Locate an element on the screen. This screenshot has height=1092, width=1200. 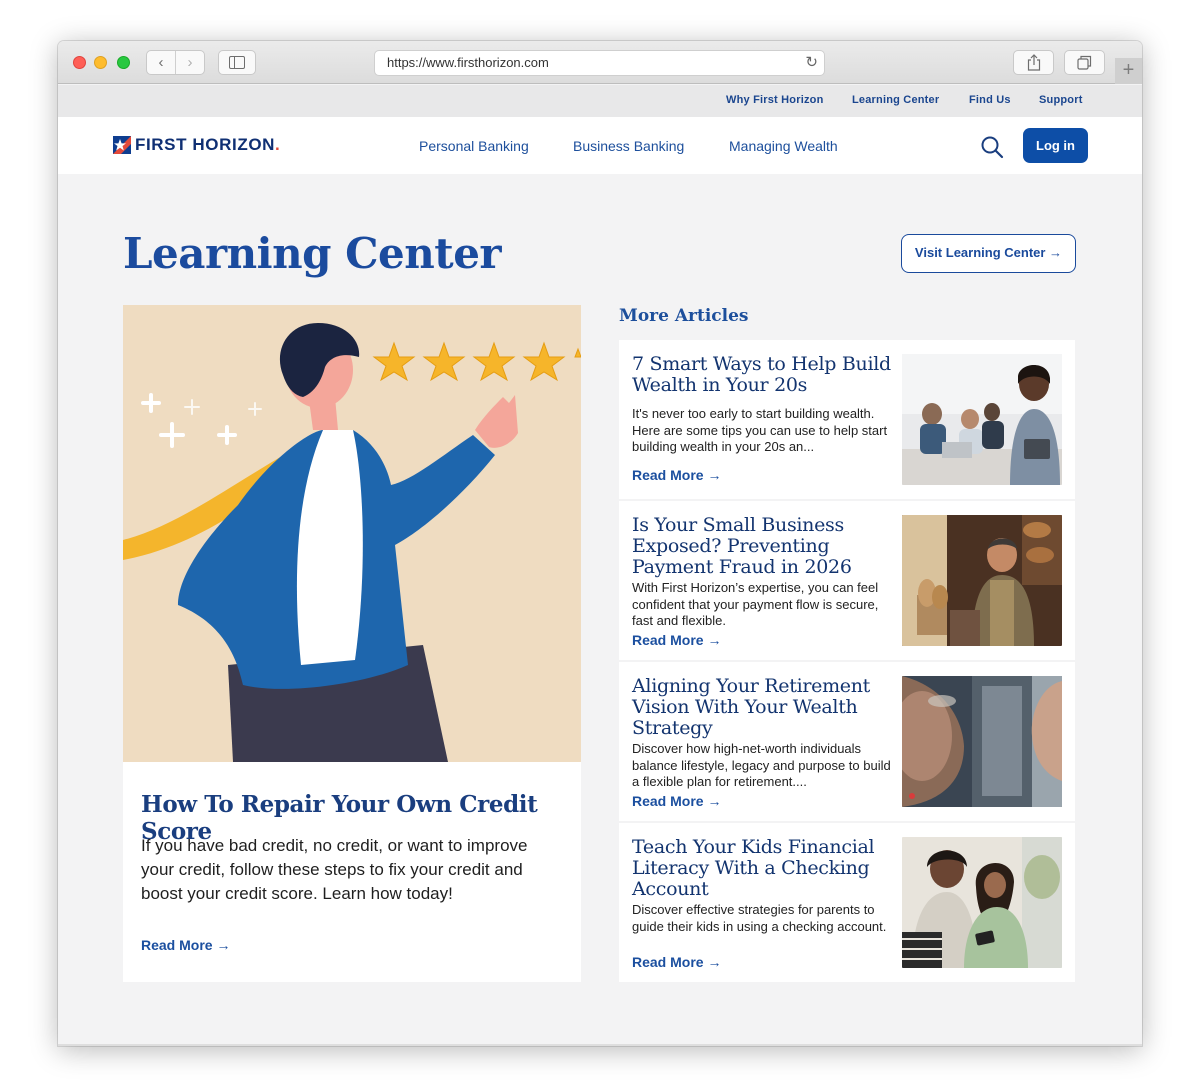
logo-text: FIRST HORIZON is located at coordinates (205, 144).